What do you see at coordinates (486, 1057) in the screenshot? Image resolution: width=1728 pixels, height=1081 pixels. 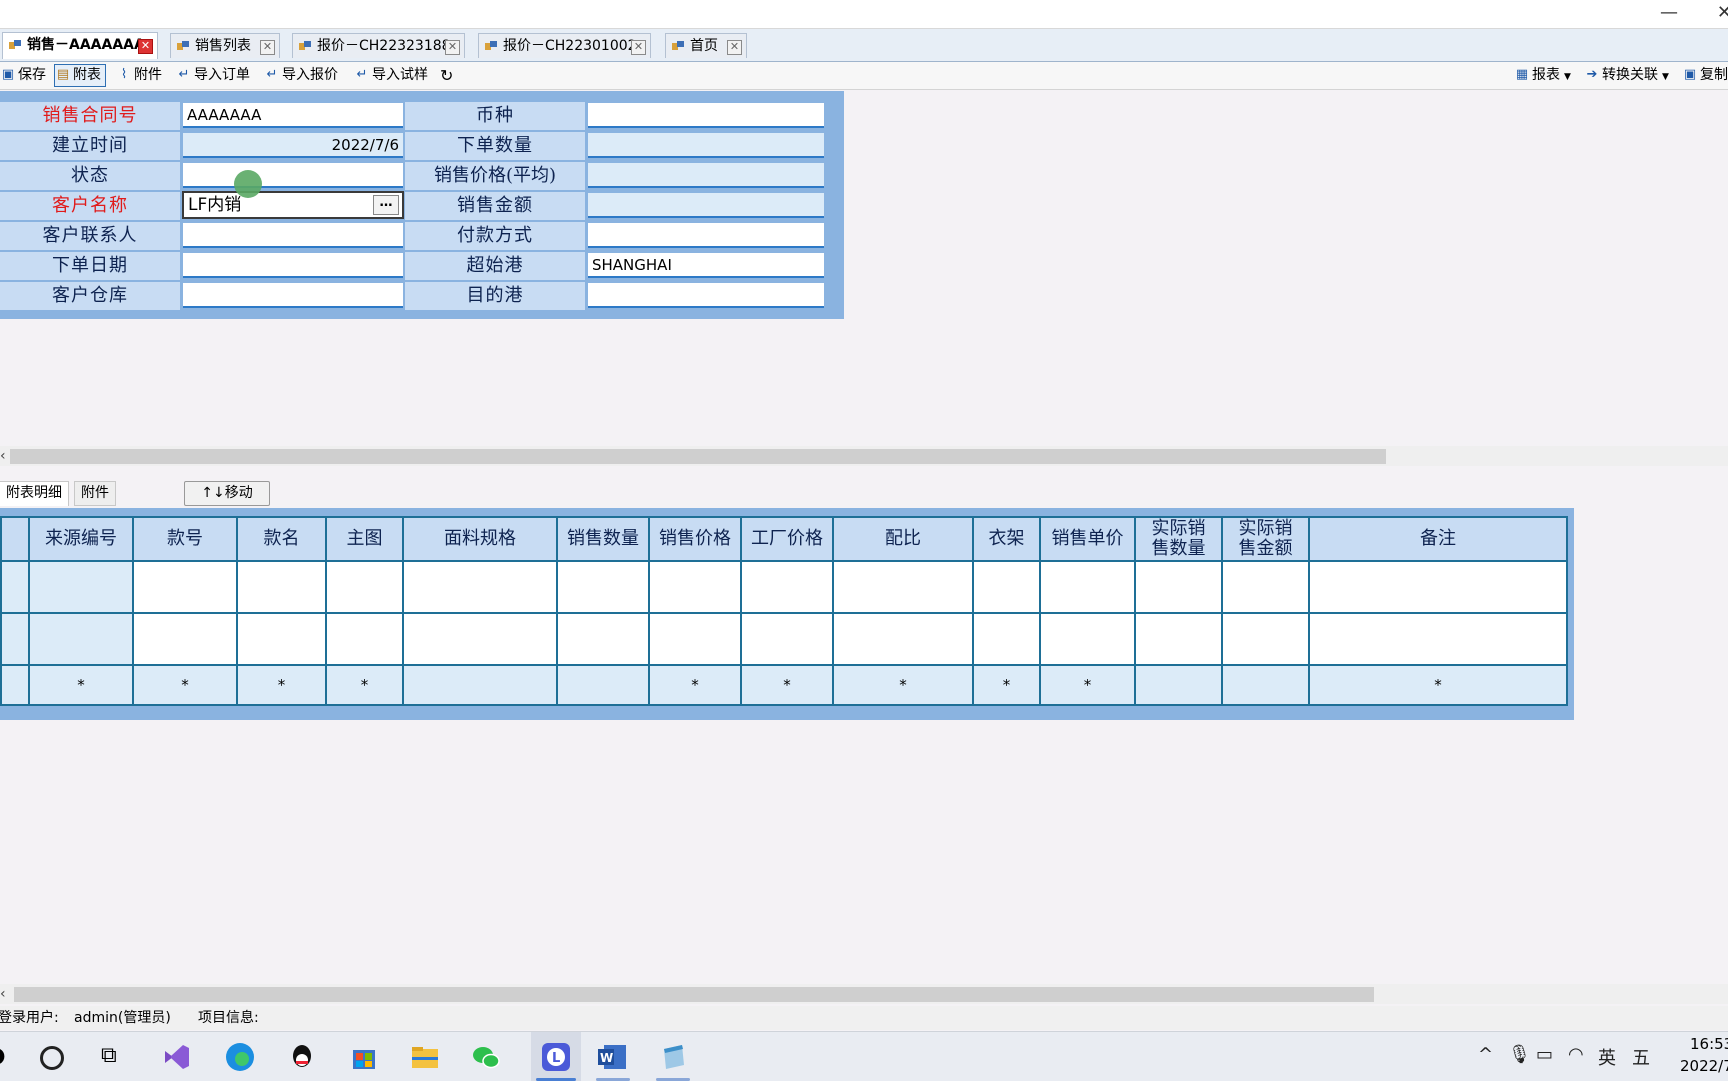 I see `wechat-icon` at bounding box center [486, 1057].